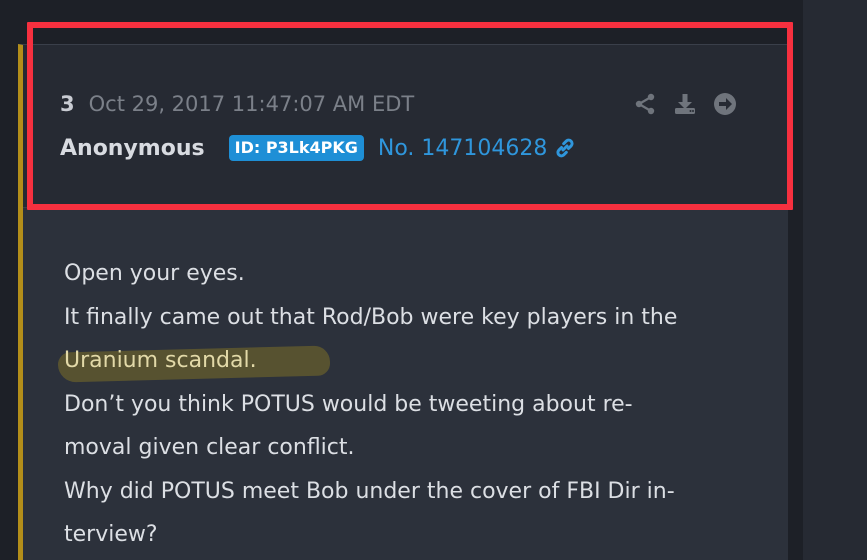 Image resolution: width=867 pixels, height=560 pixels. Describe the element at coordinates (835, 280) in the screenshot. I see `side-panel` at that location.